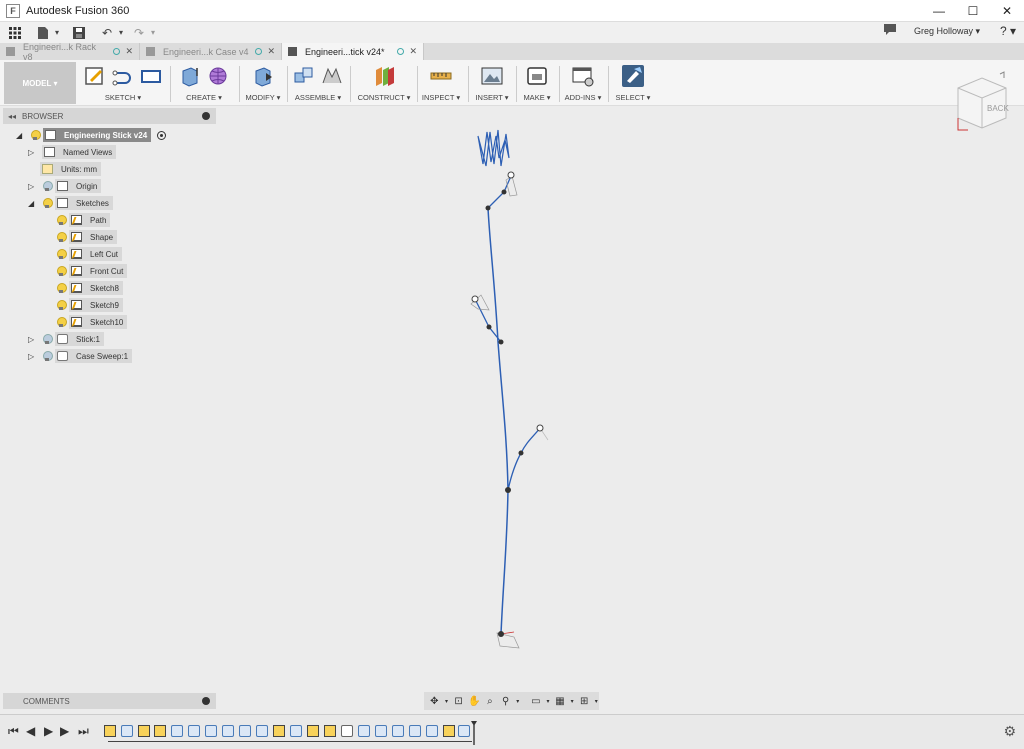  What do you see at coordinates (92, 271) in the screenshot?
I see `sketch-item-front-cut: Front Cut` at bounding box center [92, 271].